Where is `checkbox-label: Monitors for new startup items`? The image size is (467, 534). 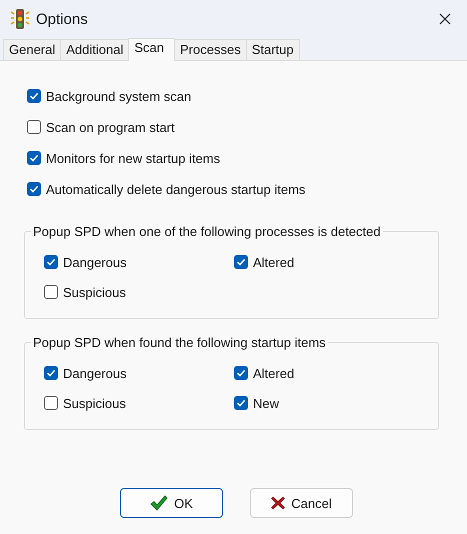
checkbox-label: Monitors for new startup items is located at coordinates (133, 158).